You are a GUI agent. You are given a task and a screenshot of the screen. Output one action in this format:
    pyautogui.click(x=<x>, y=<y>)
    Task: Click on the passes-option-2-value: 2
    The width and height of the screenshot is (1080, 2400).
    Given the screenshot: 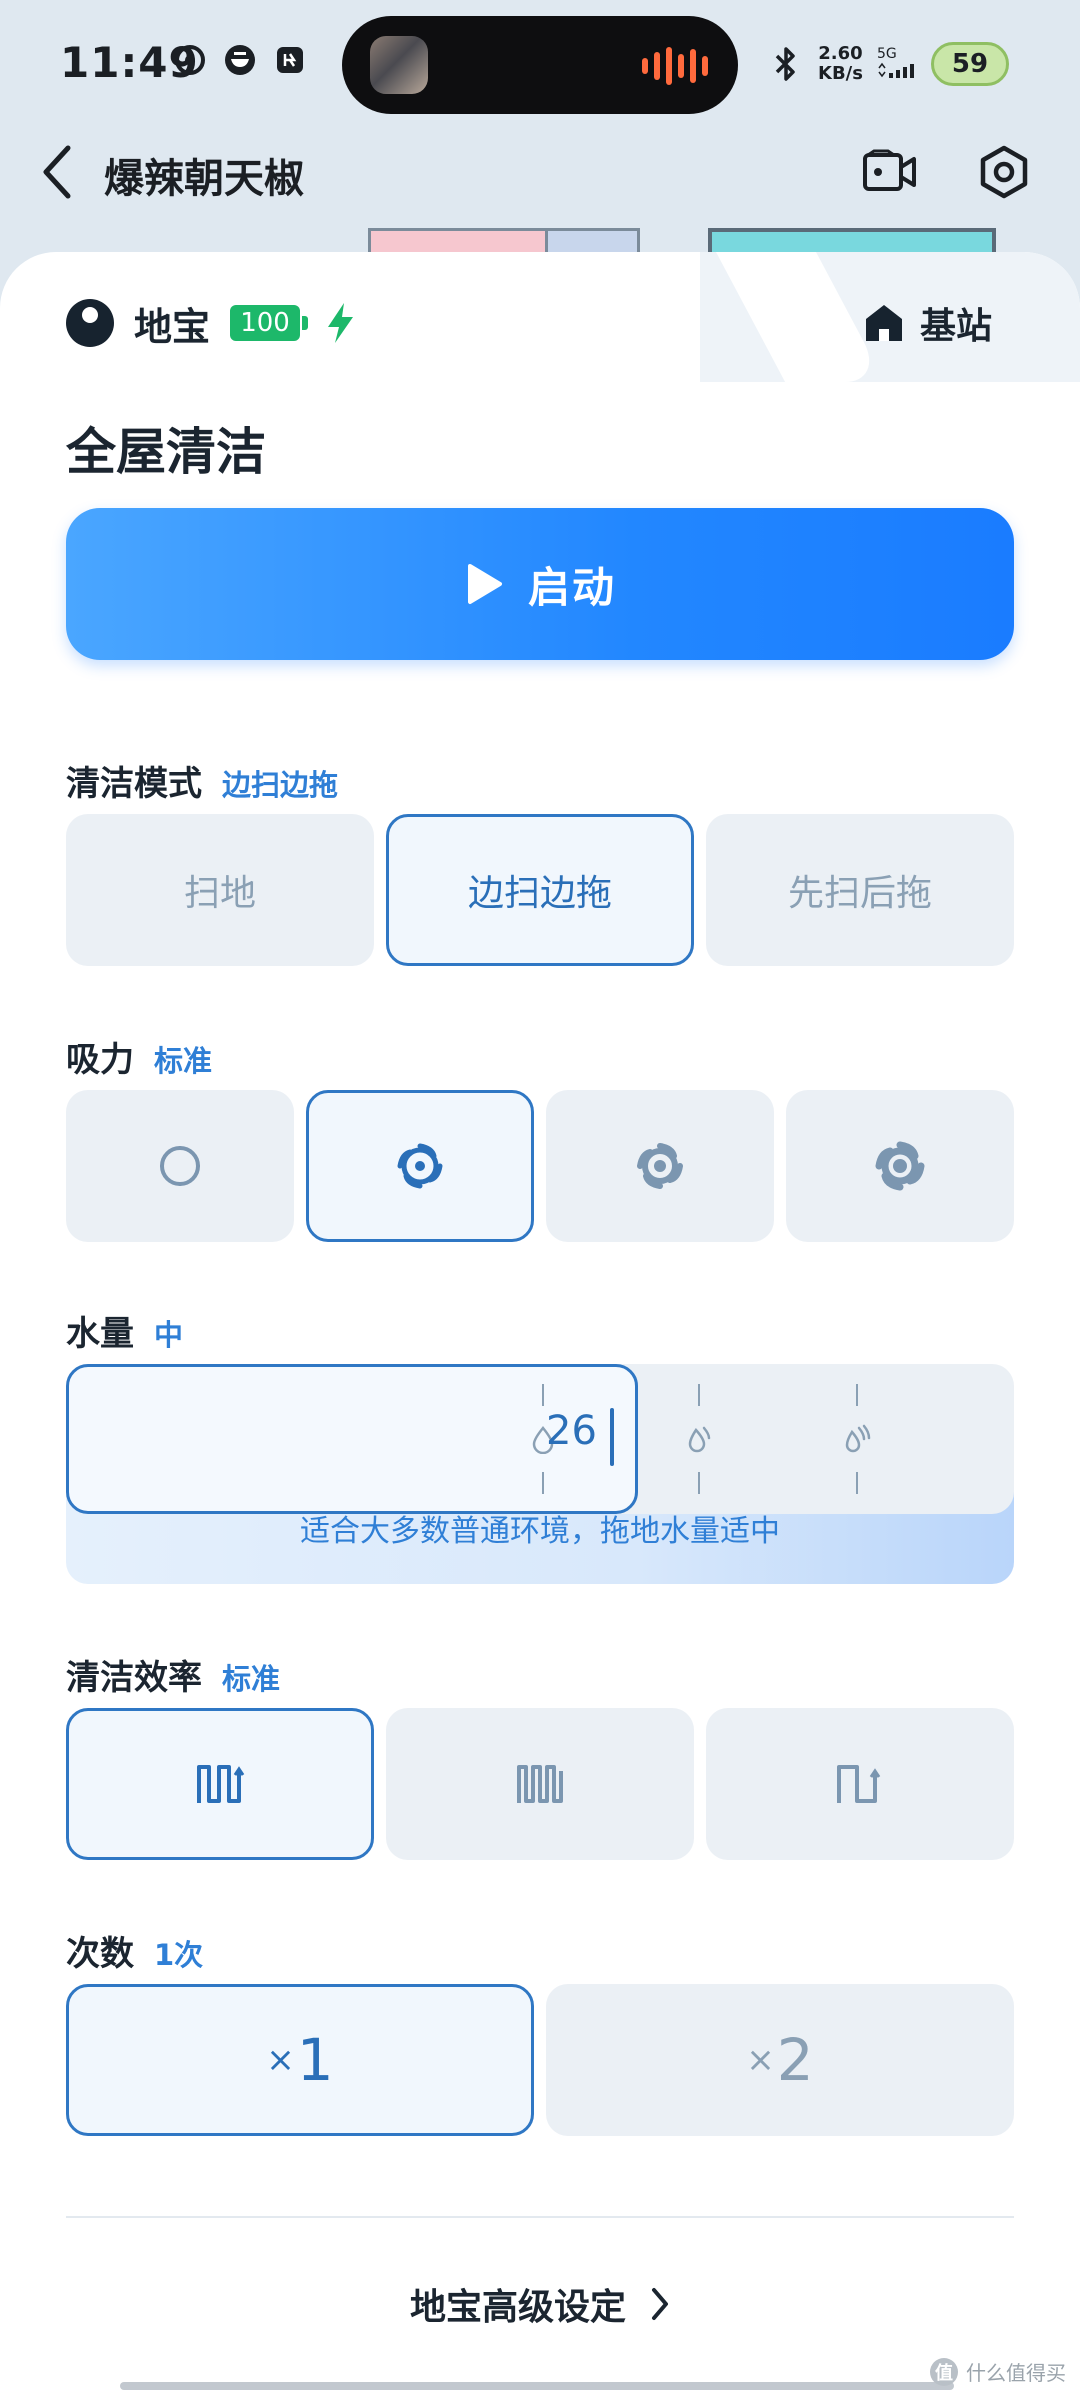 What is the action you would take?
    pyautogui.click(x=795, y=2060)
    